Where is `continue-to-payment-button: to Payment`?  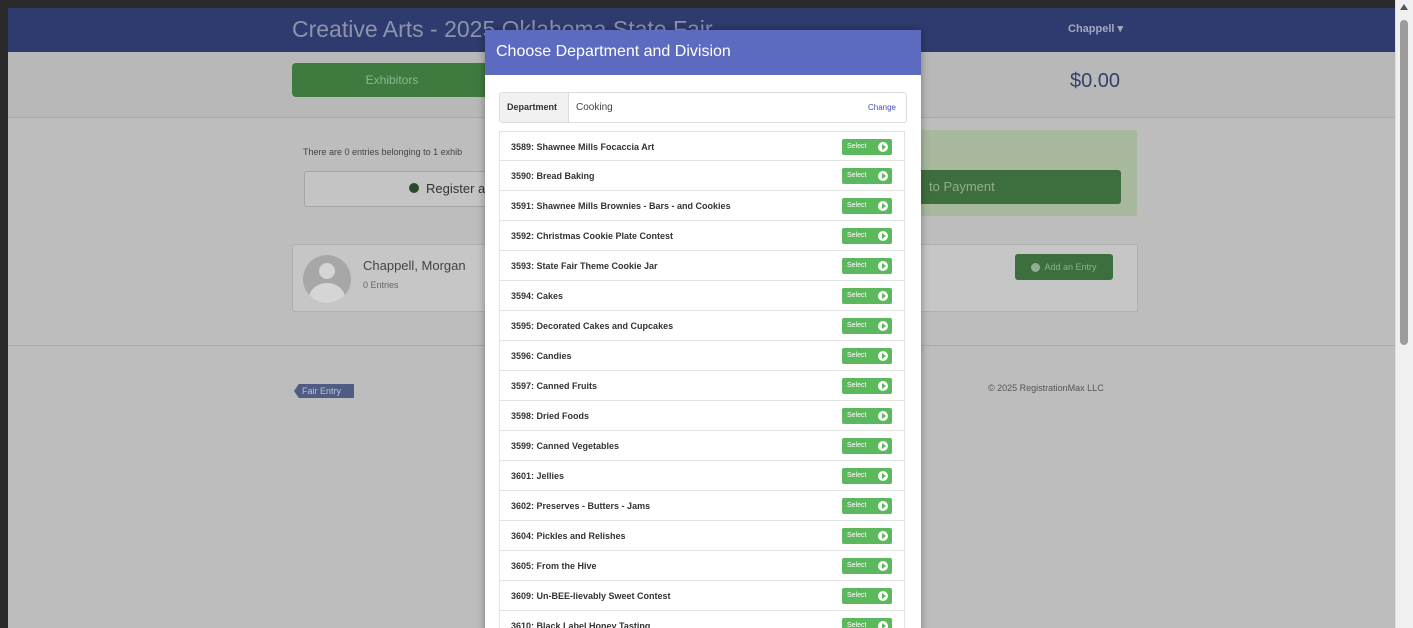 continue-to-payment-button: to Payment is located at coordinates (1021, 187).